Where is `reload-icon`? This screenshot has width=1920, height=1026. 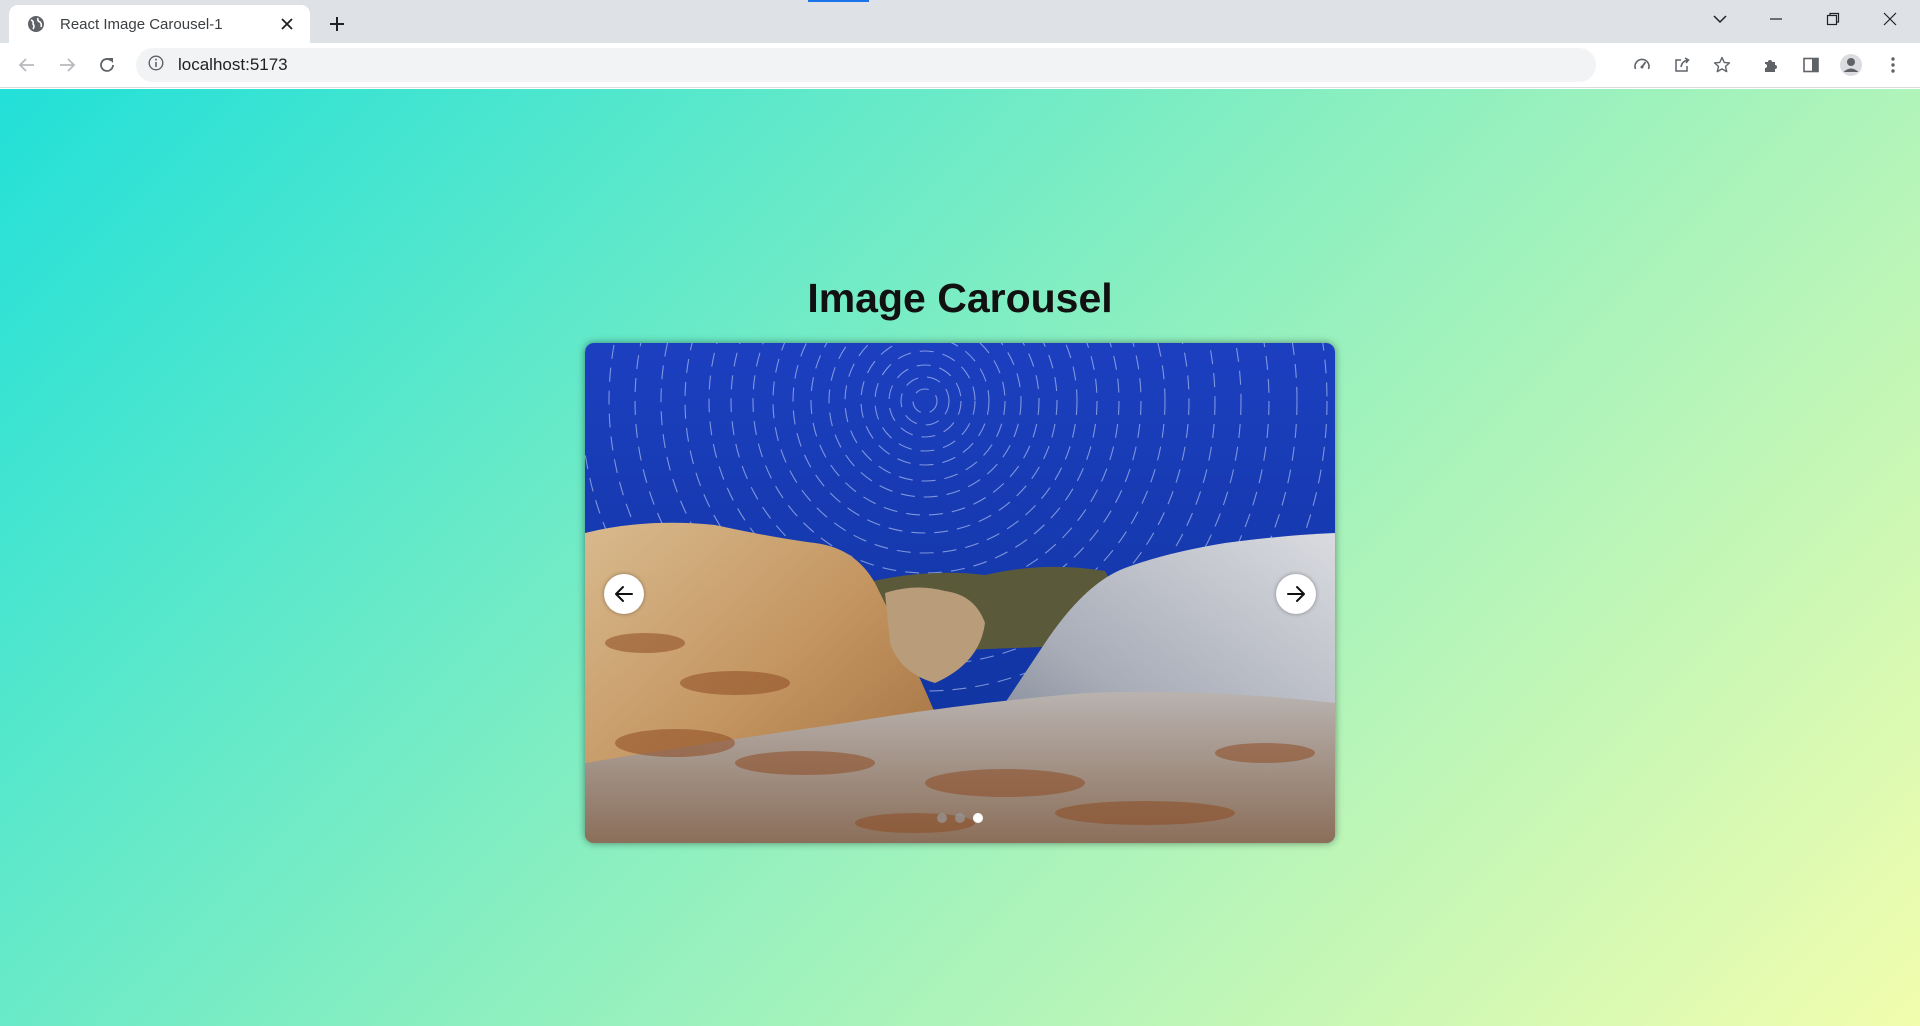 reload-icon is located at coordinates (107, 65).